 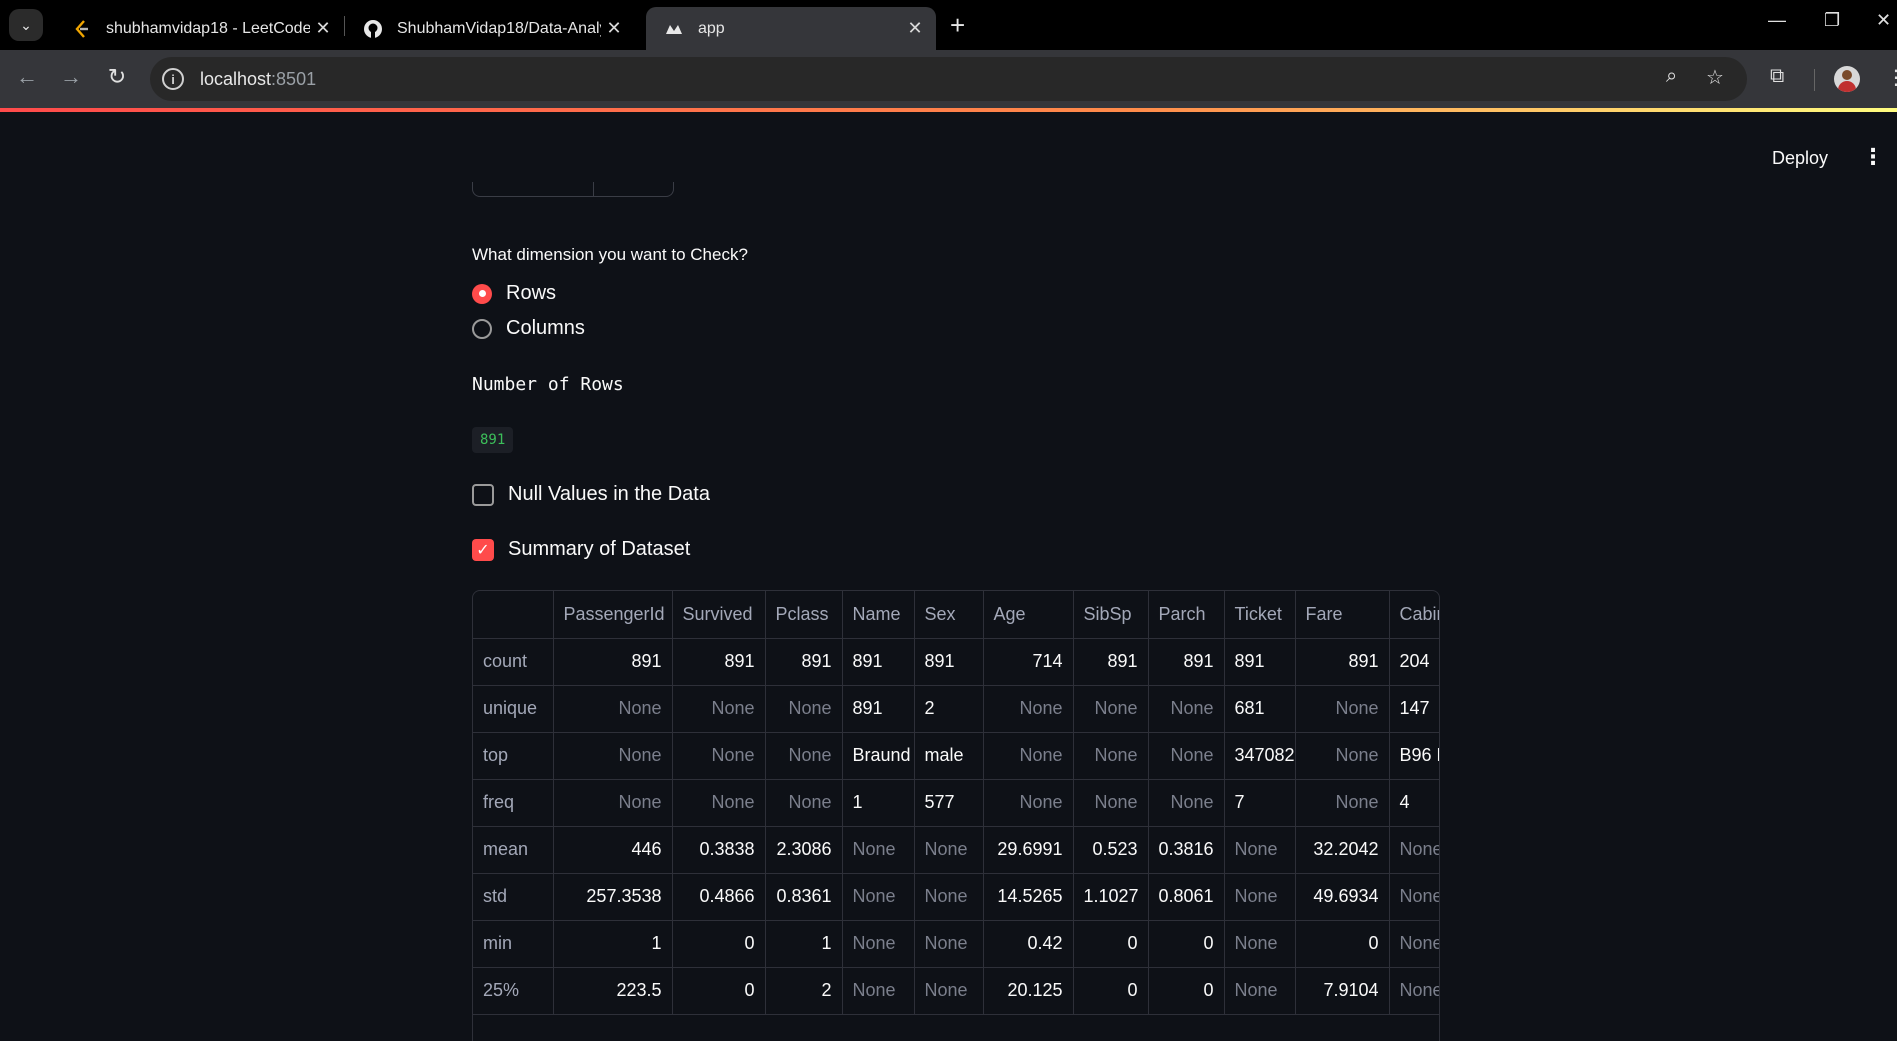 What do you see at coordinates (1414, 803) in the screenshot?
I see `table-cell: 4` at bounding box center [1414, 803].